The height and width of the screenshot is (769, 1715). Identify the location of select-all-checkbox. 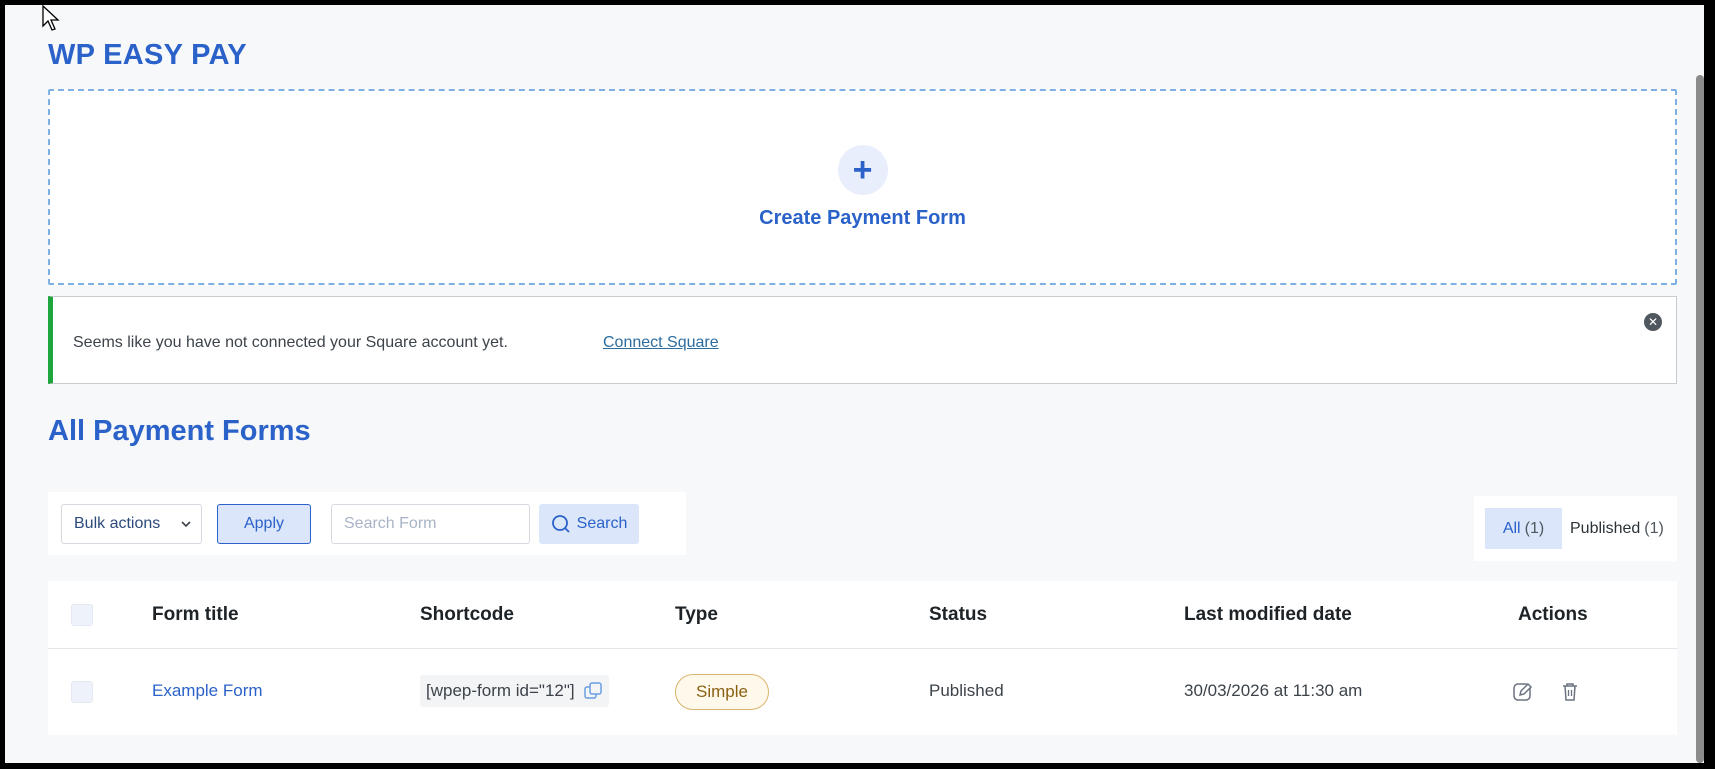
(82, 615).